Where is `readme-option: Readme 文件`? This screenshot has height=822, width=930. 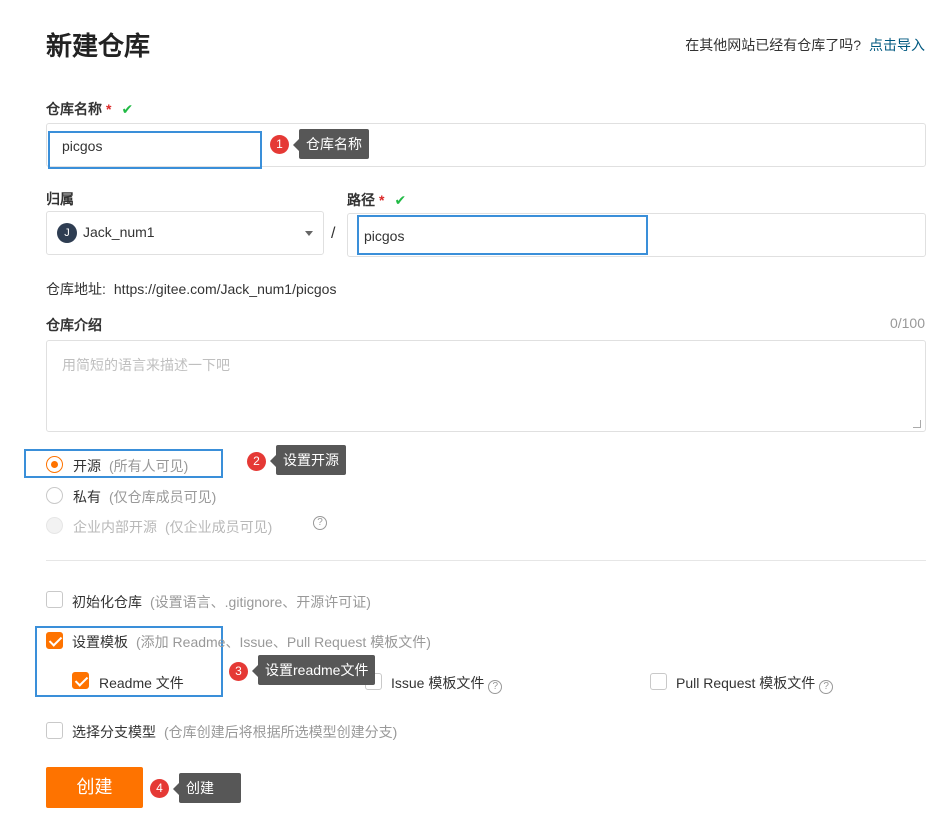 readme-option: Readme 文件 is located at coordinates (141, 683).